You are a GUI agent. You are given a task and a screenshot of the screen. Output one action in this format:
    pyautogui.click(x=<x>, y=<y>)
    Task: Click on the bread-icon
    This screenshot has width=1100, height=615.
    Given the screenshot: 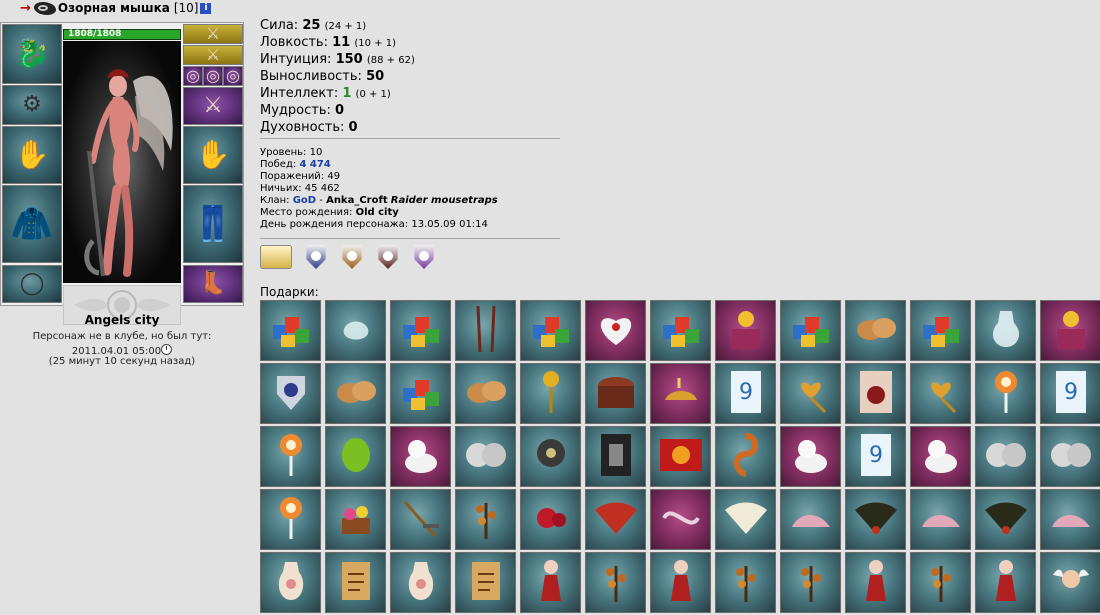 What is the action you would take?
    pyautogui.click(x=876, y=331)
    